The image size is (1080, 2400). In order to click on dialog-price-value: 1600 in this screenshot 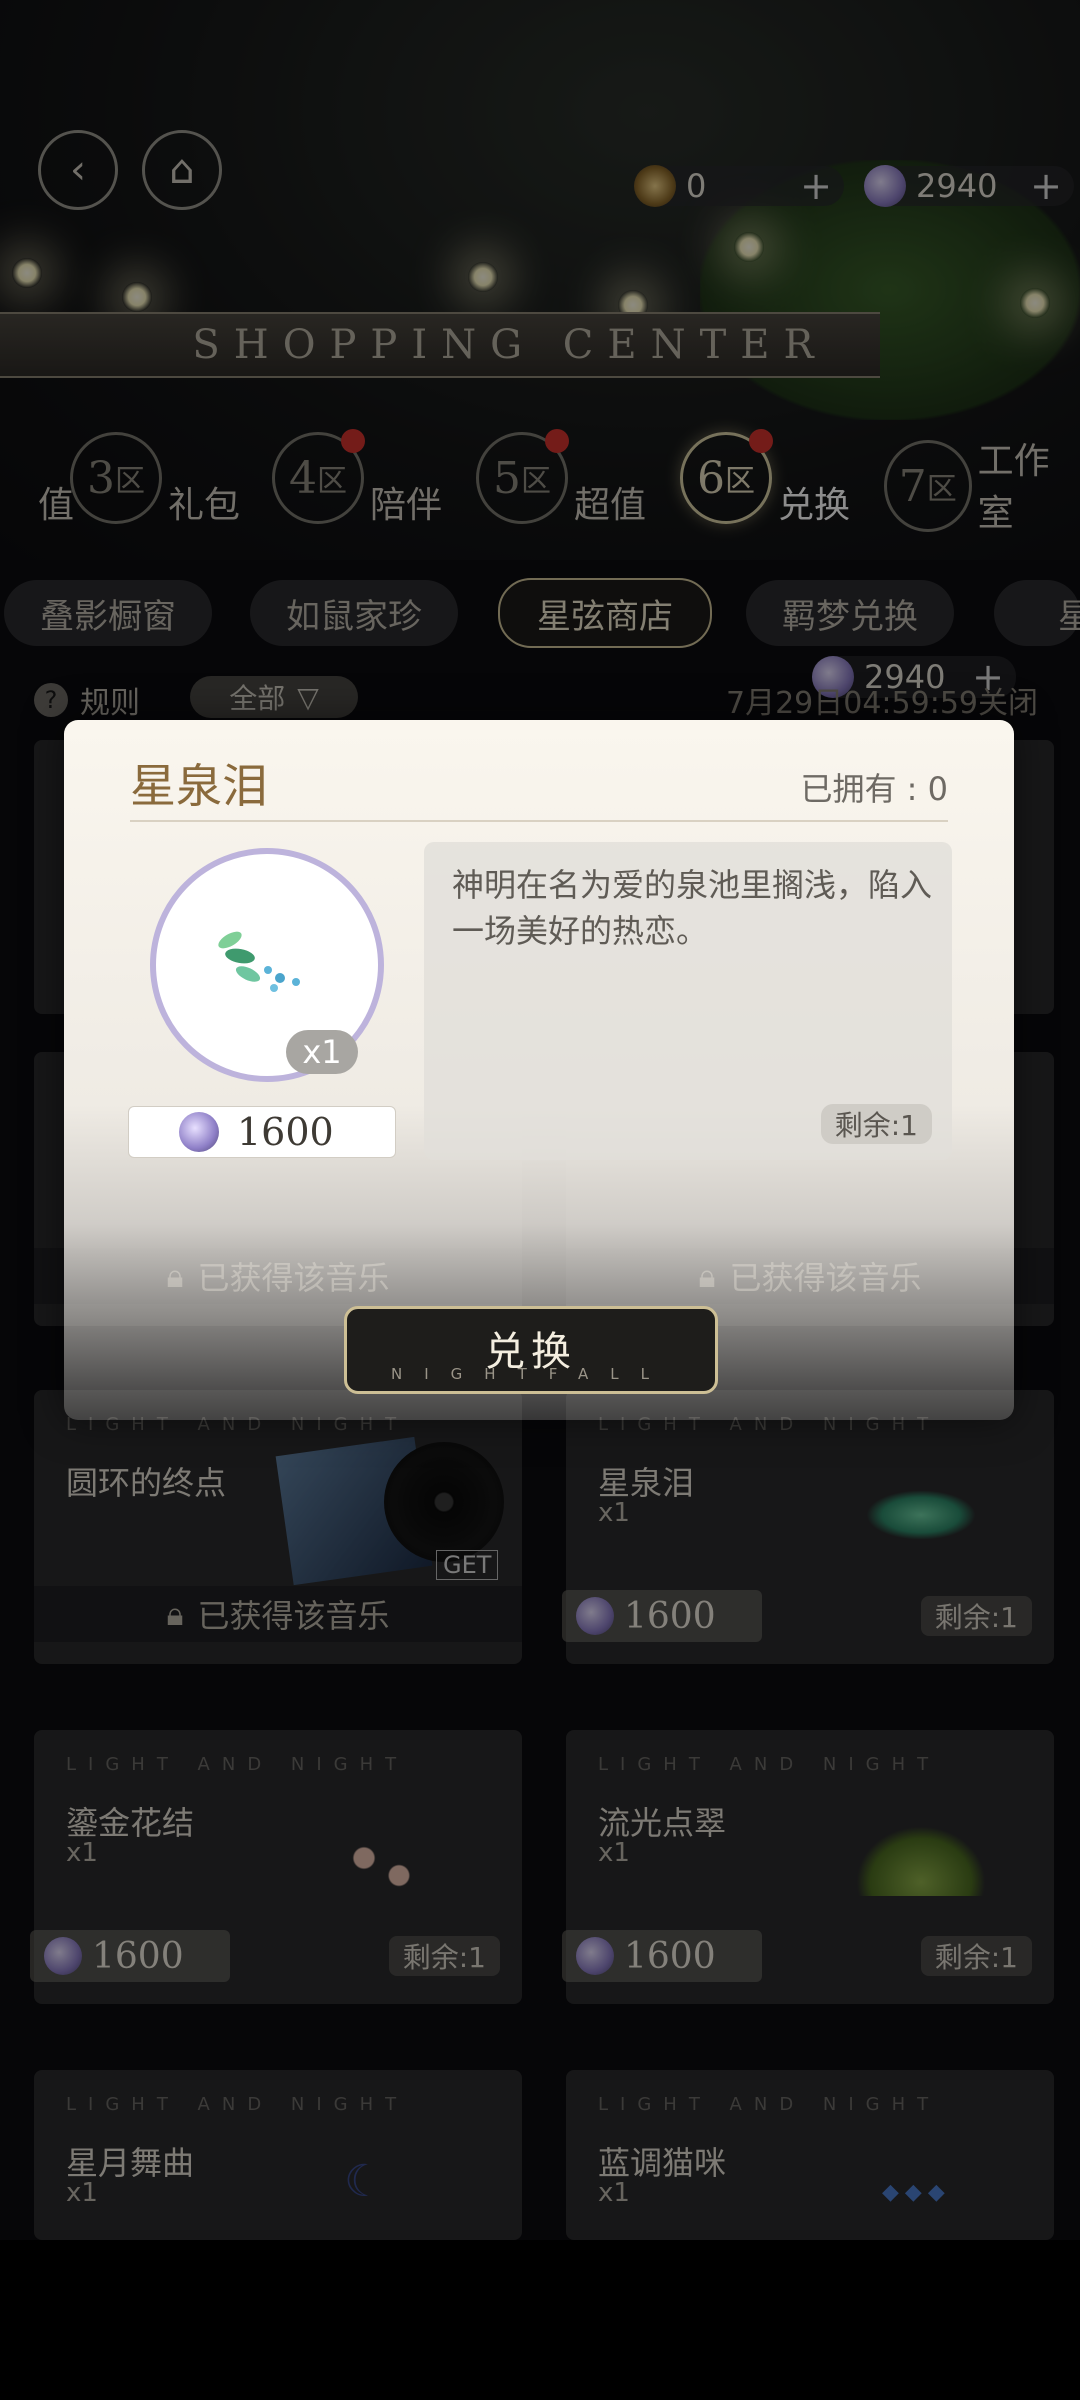, I will do `click(285, 1132)`.